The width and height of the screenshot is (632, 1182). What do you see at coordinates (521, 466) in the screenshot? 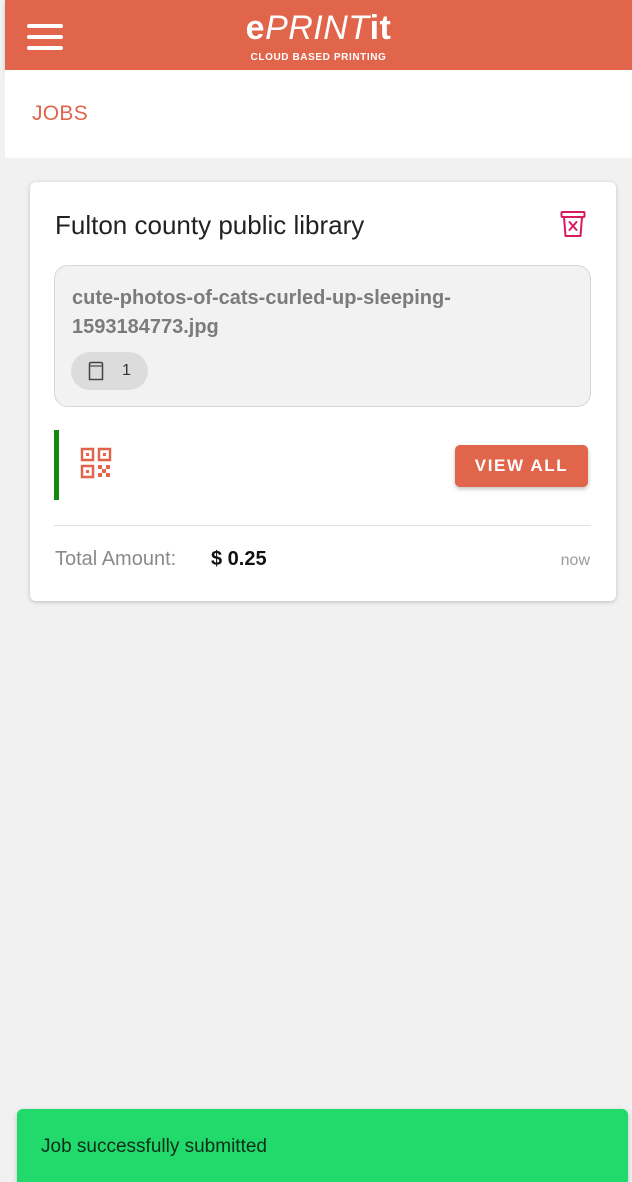
I see `view-all-button: VIEW ALL` at bounding box center [521, 466].